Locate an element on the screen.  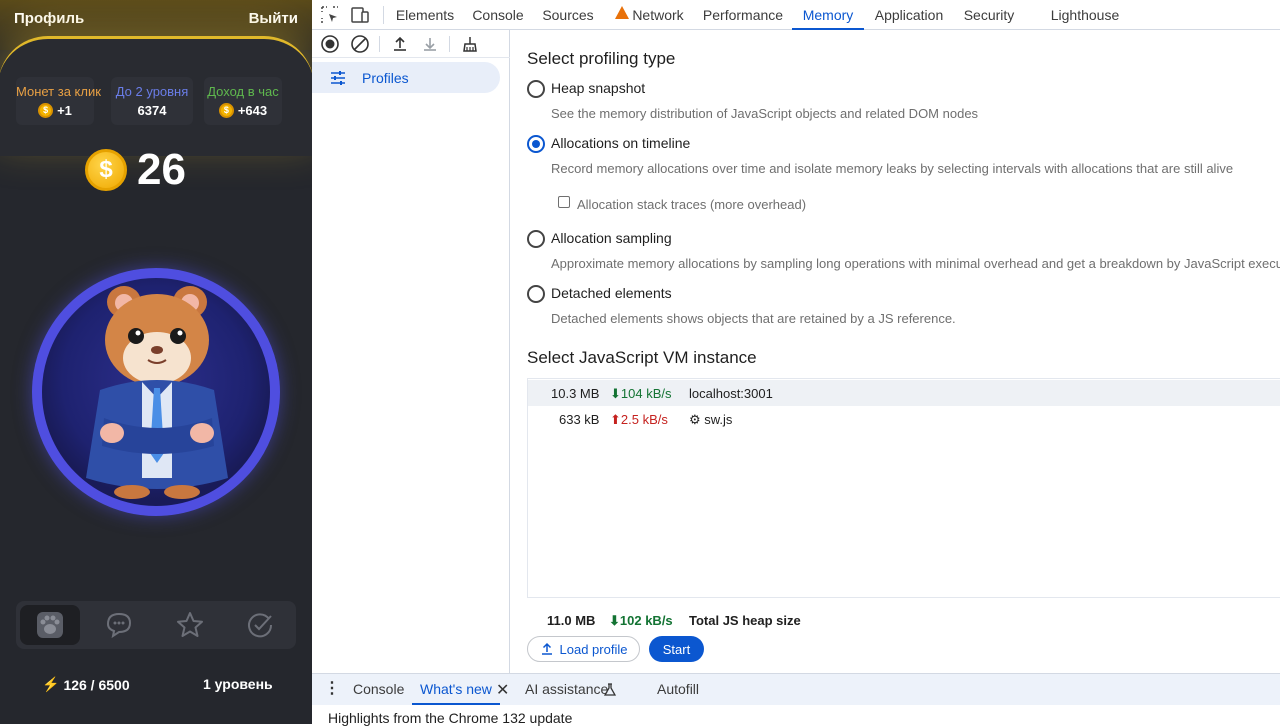
radio-heap-snapshot is located at coordinates (536, 89).